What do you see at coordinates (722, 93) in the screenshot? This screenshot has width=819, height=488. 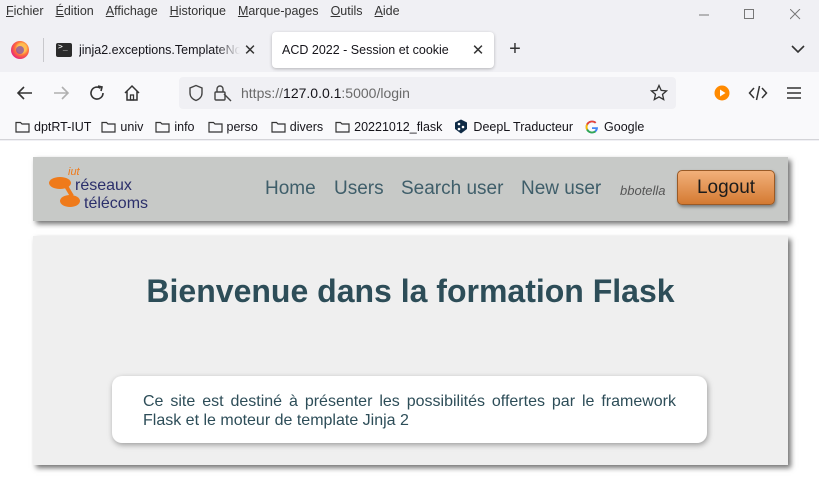 I see `media-extension-icon` at bounding box center [722, 93].